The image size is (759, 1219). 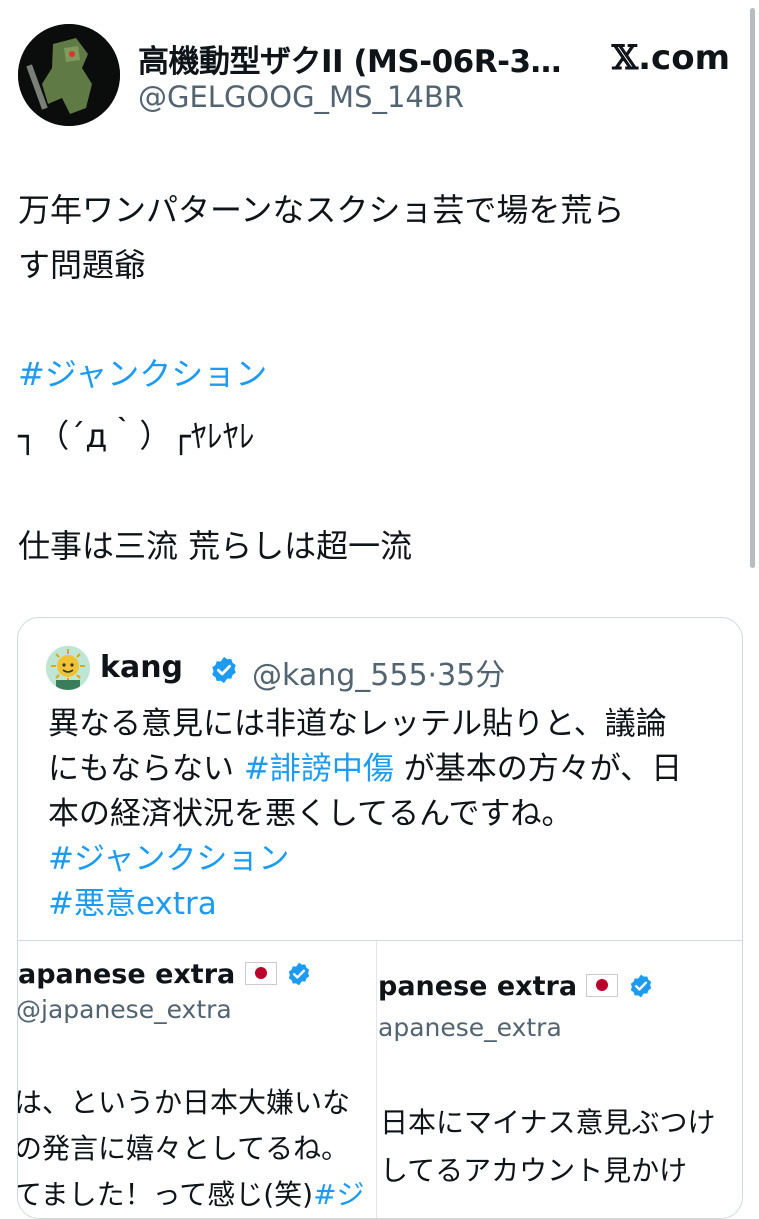 What do you see at coordinates (548, 1122) in the screenshot?
I see `media-right-line-1: 日本にマイナス意見ぶつけ` at bounding box center [548, 1122].